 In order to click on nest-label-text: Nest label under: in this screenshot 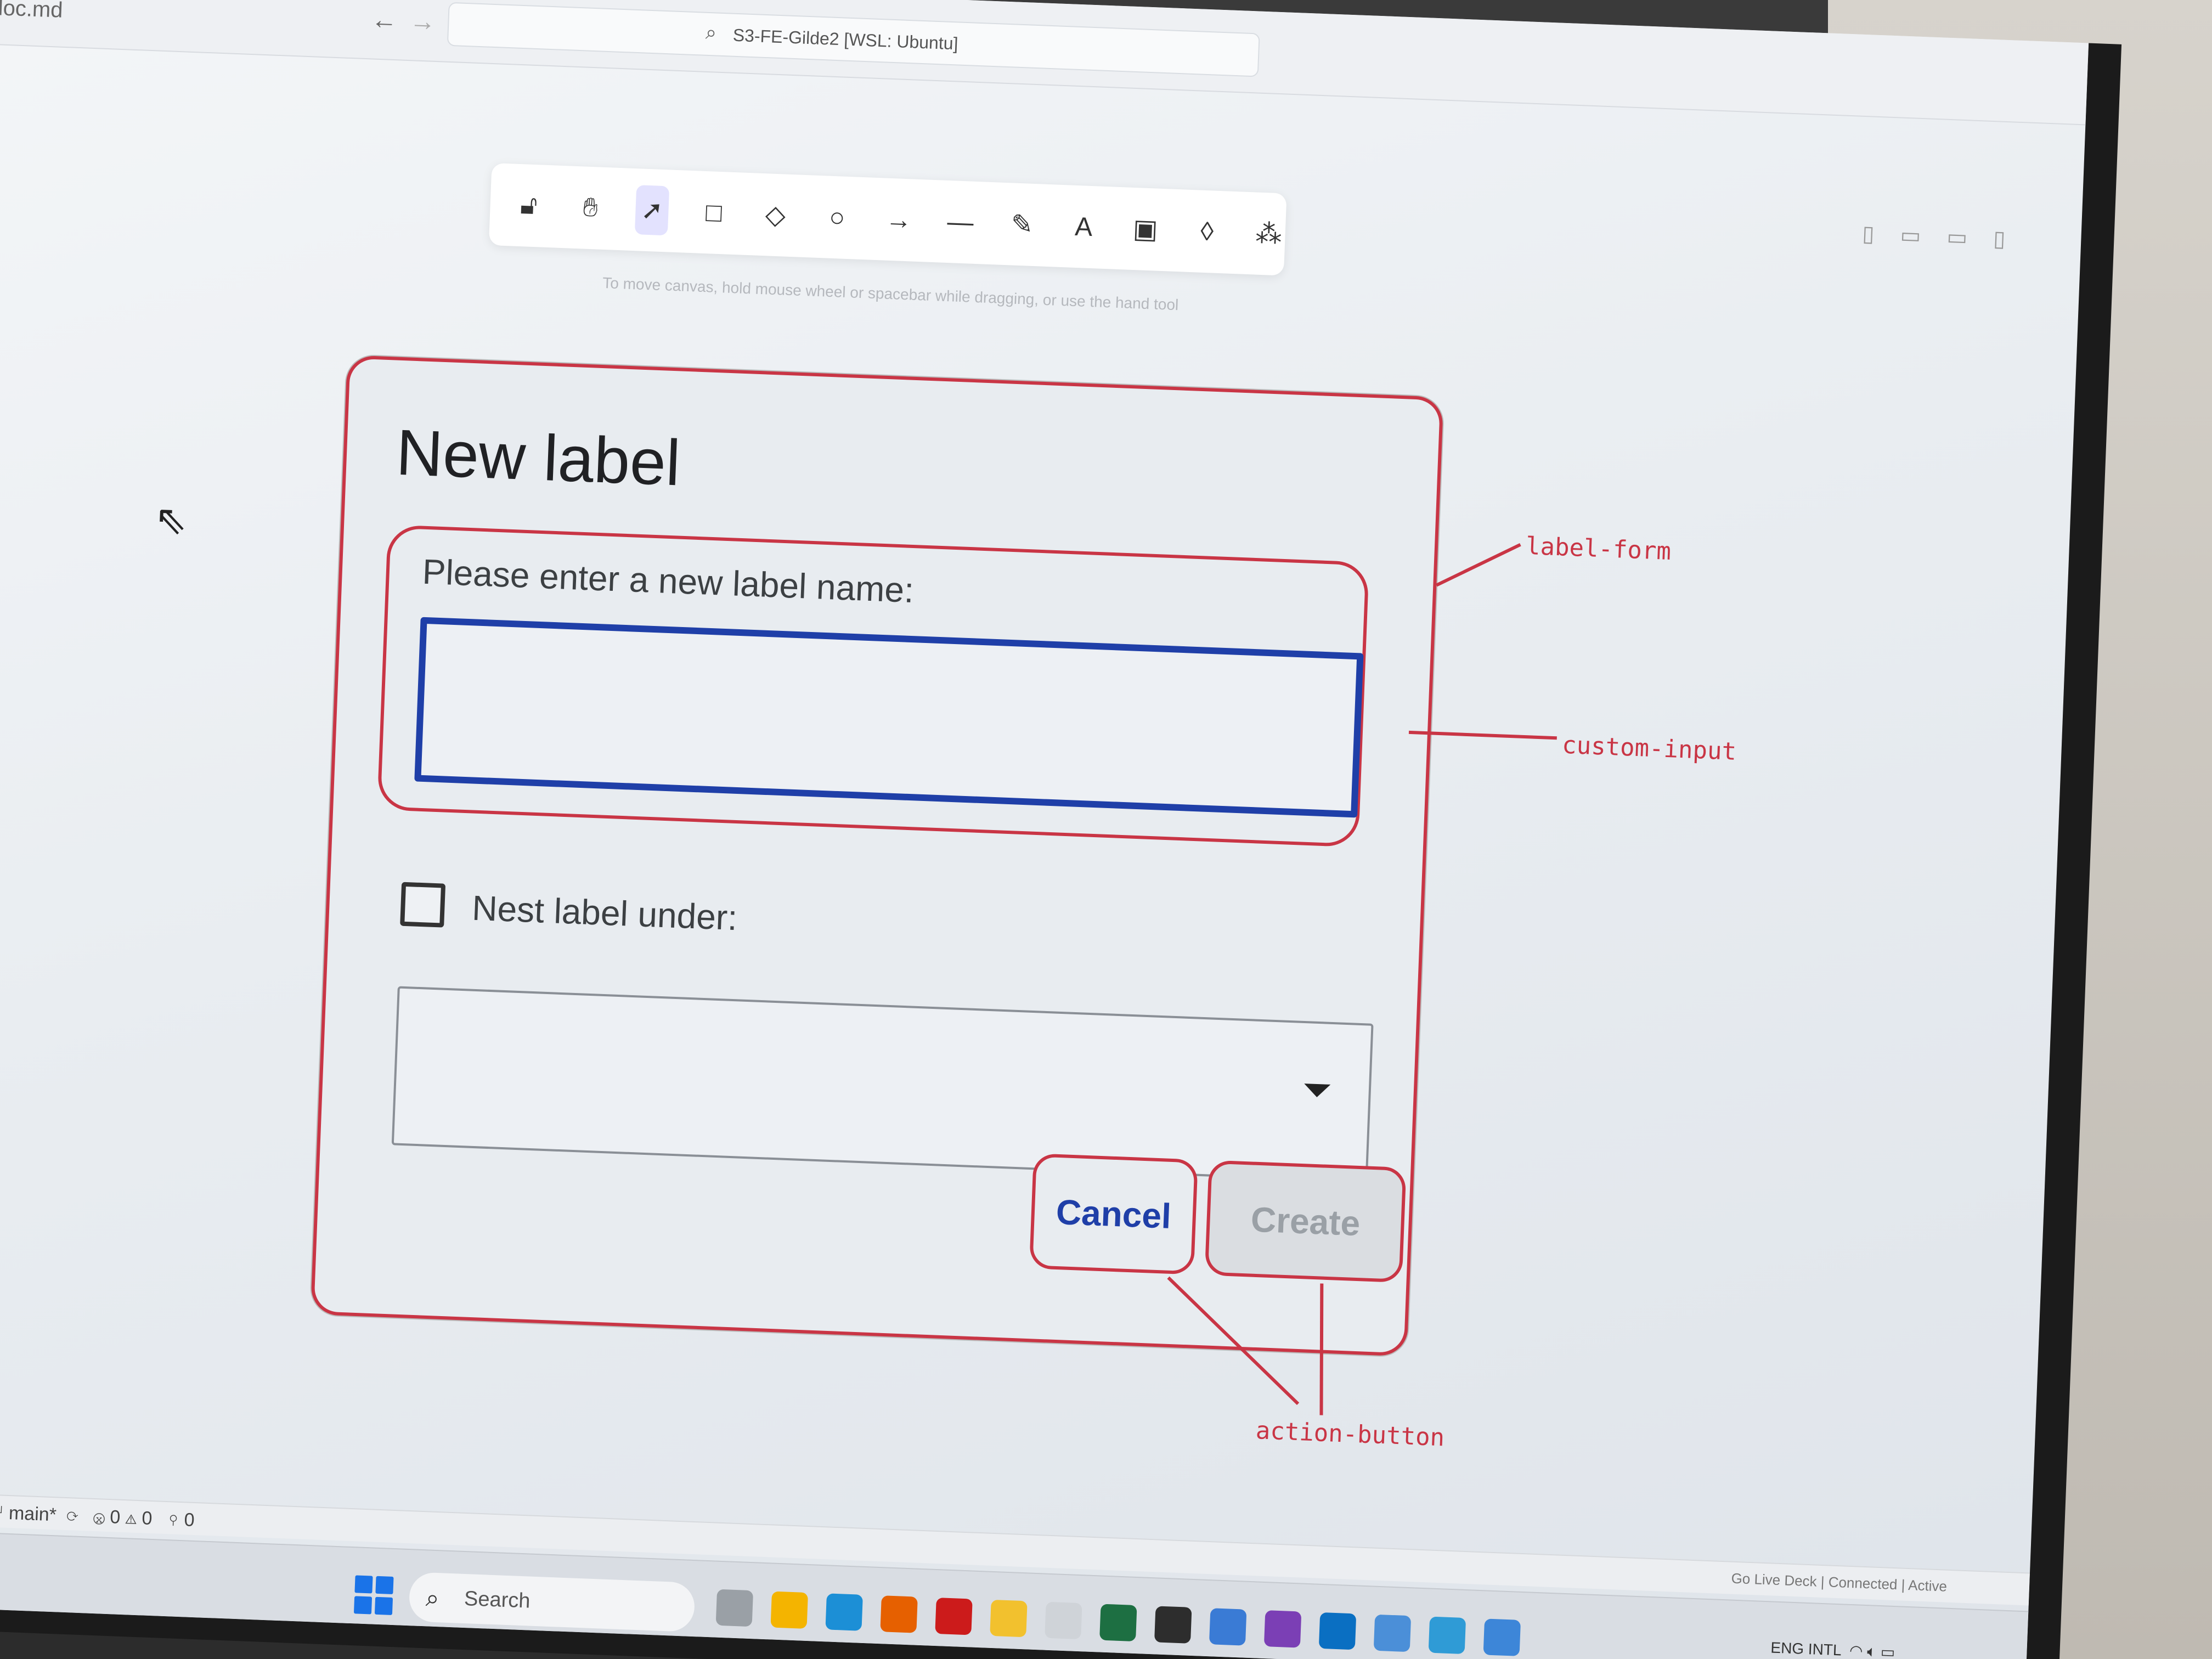, I will do `click(604, 913)`.